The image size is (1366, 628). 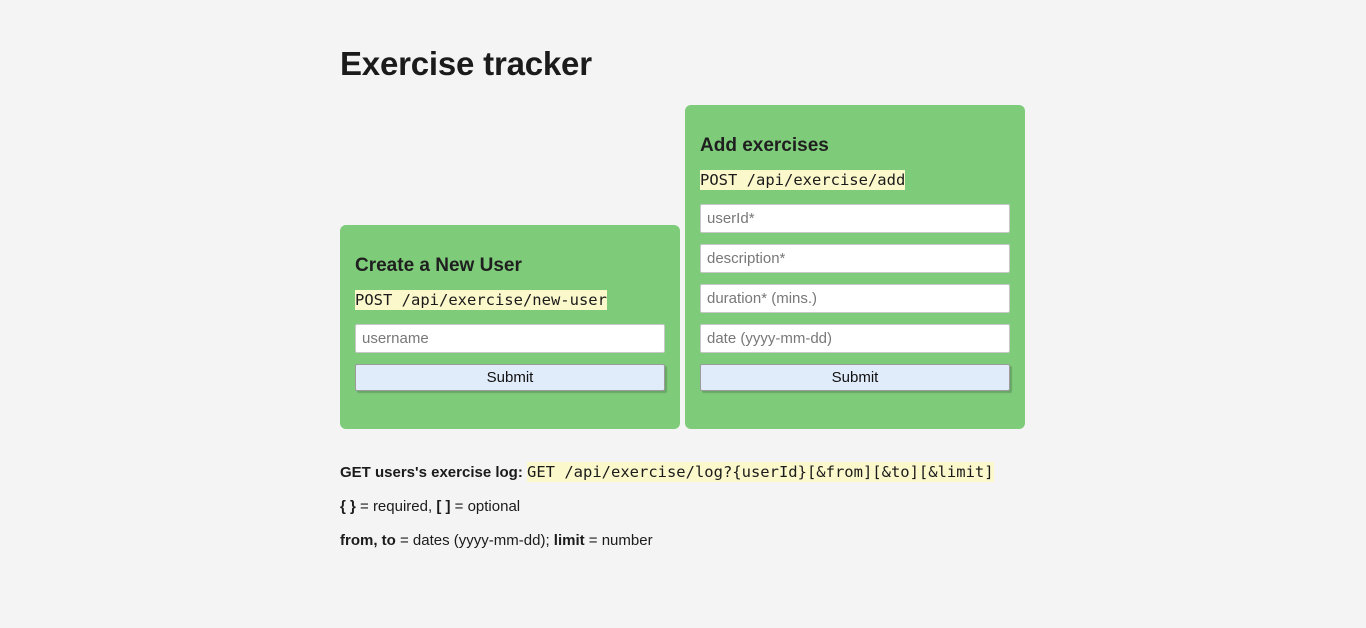 What do you see at coordinates (368, 540) in the screenshot?
I see `dates-params-symbol: from, to` at bounding box center [368, 540].